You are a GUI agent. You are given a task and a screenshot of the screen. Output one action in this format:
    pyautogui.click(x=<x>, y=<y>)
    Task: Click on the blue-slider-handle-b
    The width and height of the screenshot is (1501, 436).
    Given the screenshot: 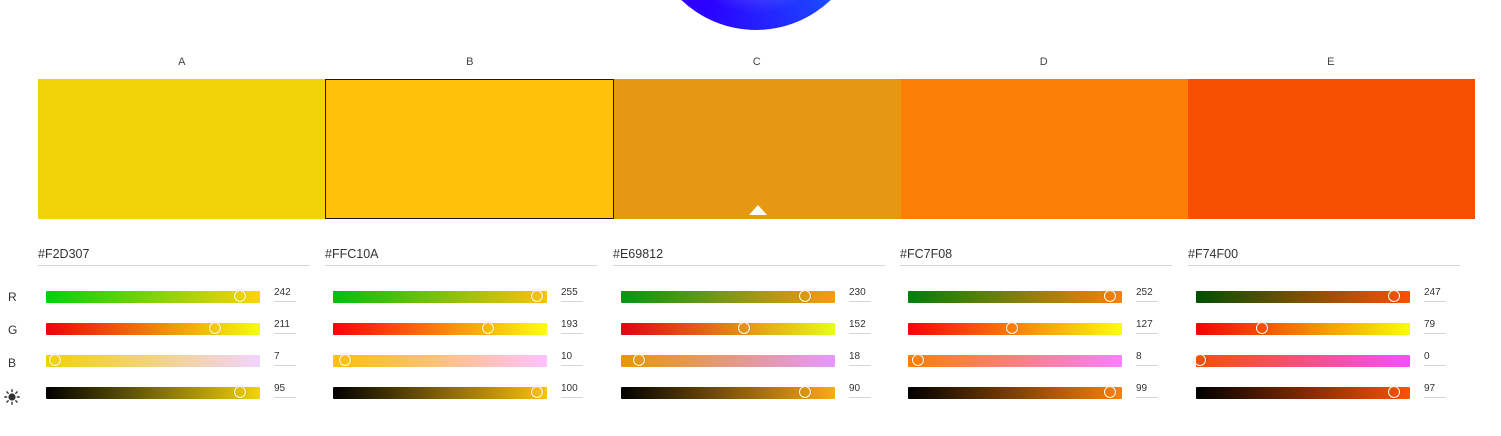 What is the action you would take?
    pyautogui.click(x=345, y=360)
    